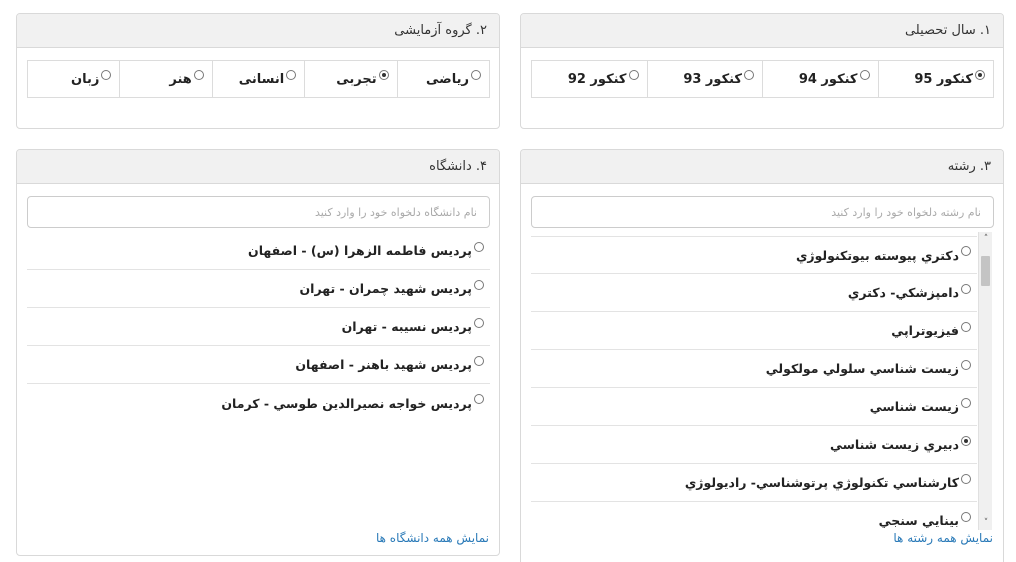 This screenshot has width=1016, height=562. Describe the element at coordinates (828, 79) in the screenshot. I see `option-label: کنکور 94` at that location.